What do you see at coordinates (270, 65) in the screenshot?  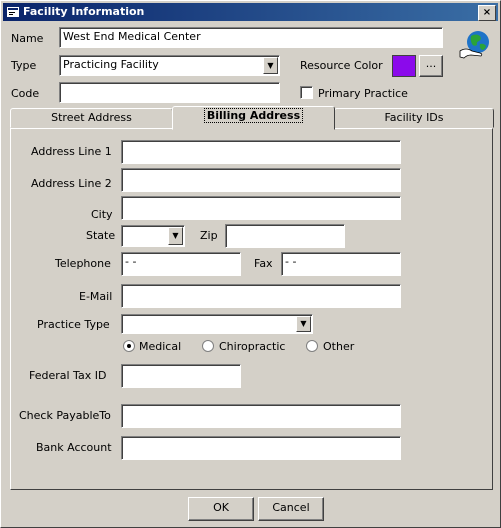 I see `type-dropdown-arrow-icon: ▼` at bounding box center [270, 65].